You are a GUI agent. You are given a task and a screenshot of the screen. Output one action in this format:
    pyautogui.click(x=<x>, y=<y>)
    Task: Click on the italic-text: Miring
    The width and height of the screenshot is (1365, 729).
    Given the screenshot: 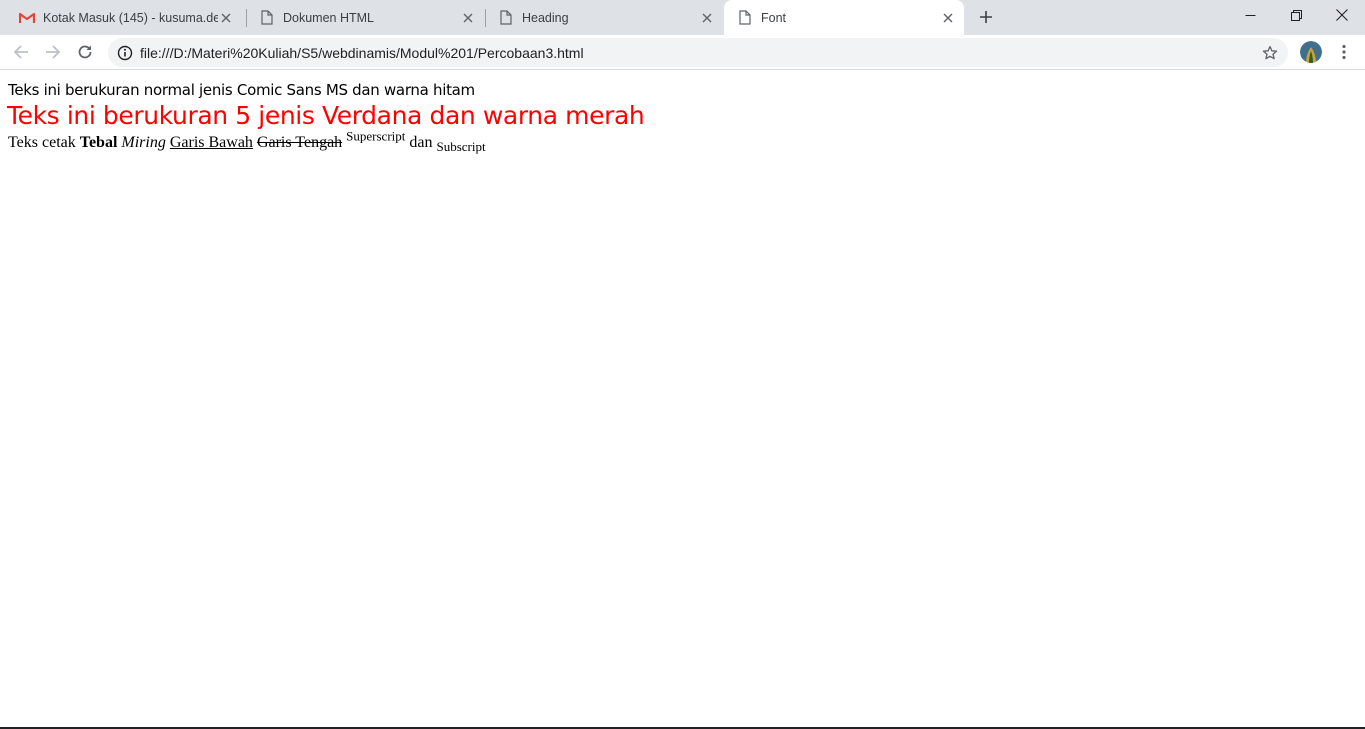 What is the action you would take?
    pyautogui.click(x=143, y=142)
    